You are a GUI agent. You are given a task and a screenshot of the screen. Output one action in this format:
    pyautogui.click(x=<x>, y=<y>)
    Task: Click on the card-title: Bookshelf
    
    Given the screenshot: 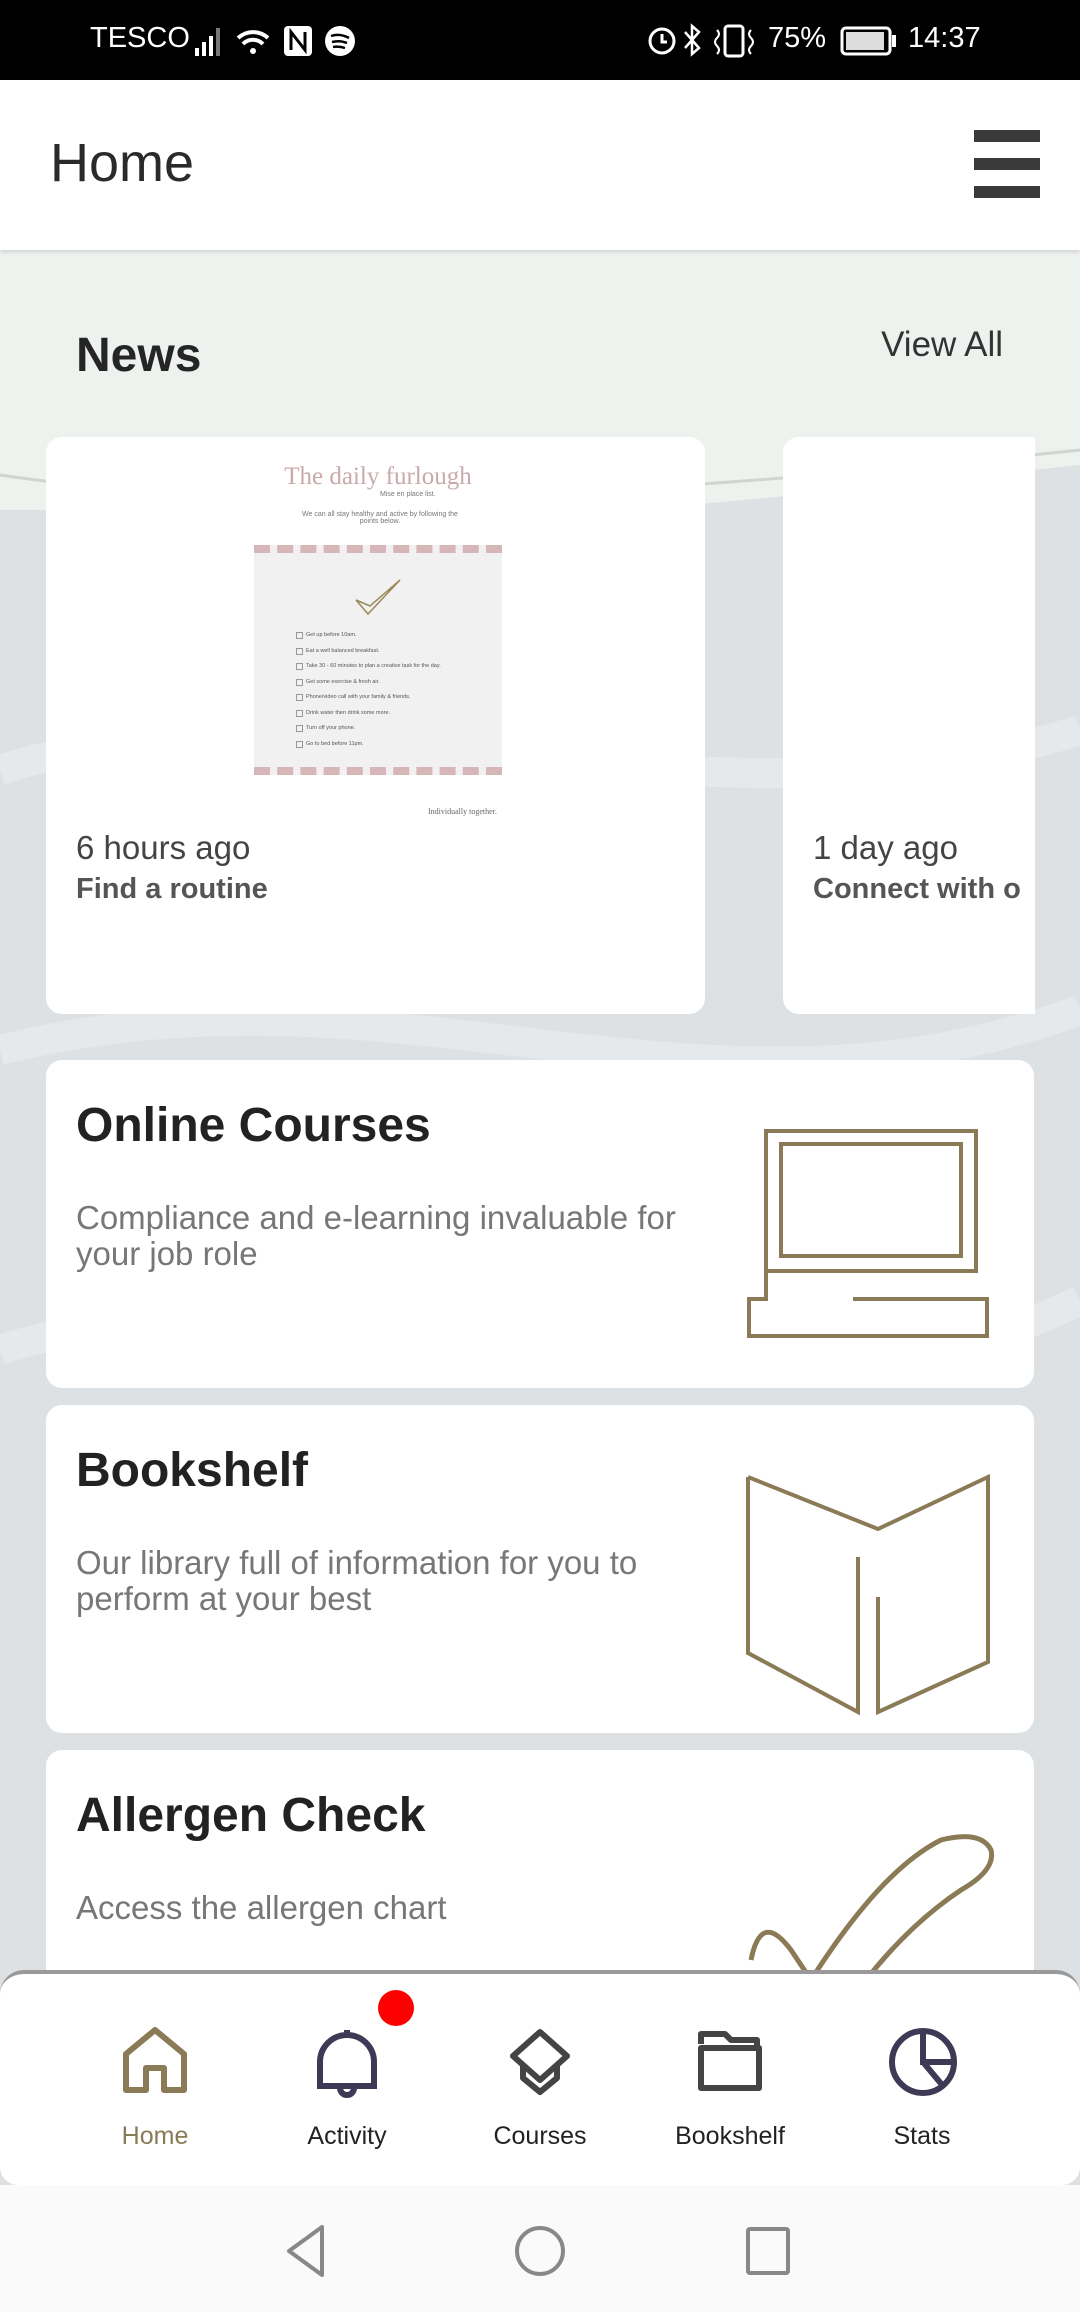 What is the action you would take?
    pyautogui.click(x=192, y=1470)
    